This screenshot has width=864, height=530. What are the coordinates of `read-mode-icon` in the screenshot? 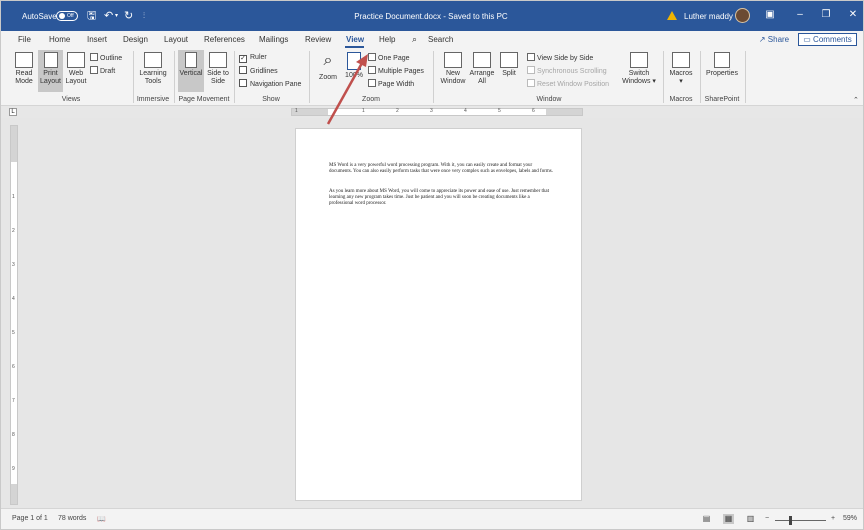 It's located at (24, 60).